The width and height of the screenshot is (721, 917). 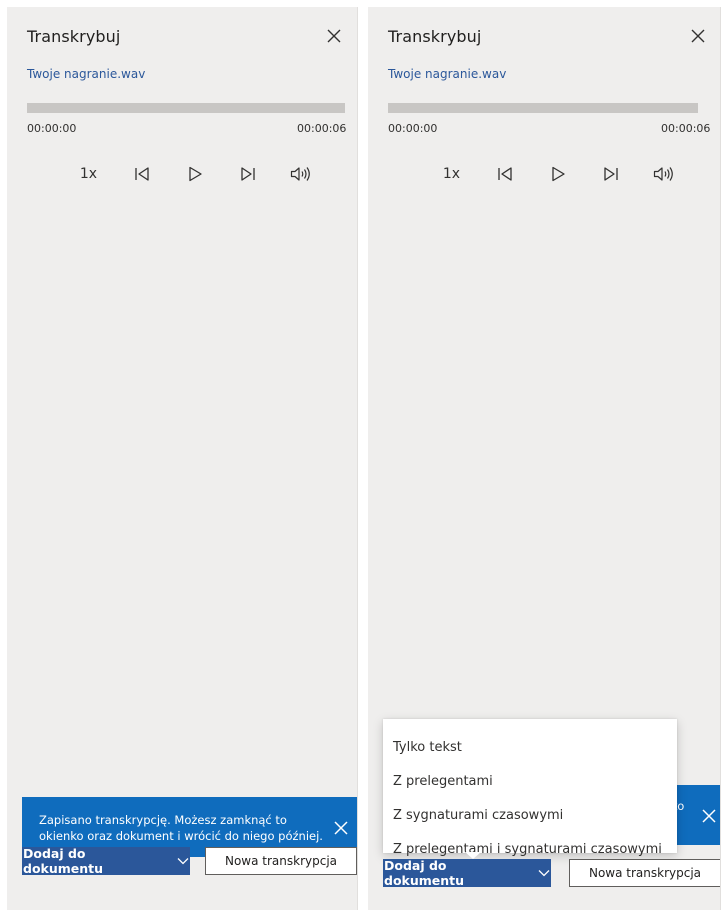 What do you see at coordinates (527, 849) in the screenshot?
I see `menu-item-with-speakers-and-timestamps: Z prelegentami i sygnaturami czasowymi` at bounding box center [527, 849].